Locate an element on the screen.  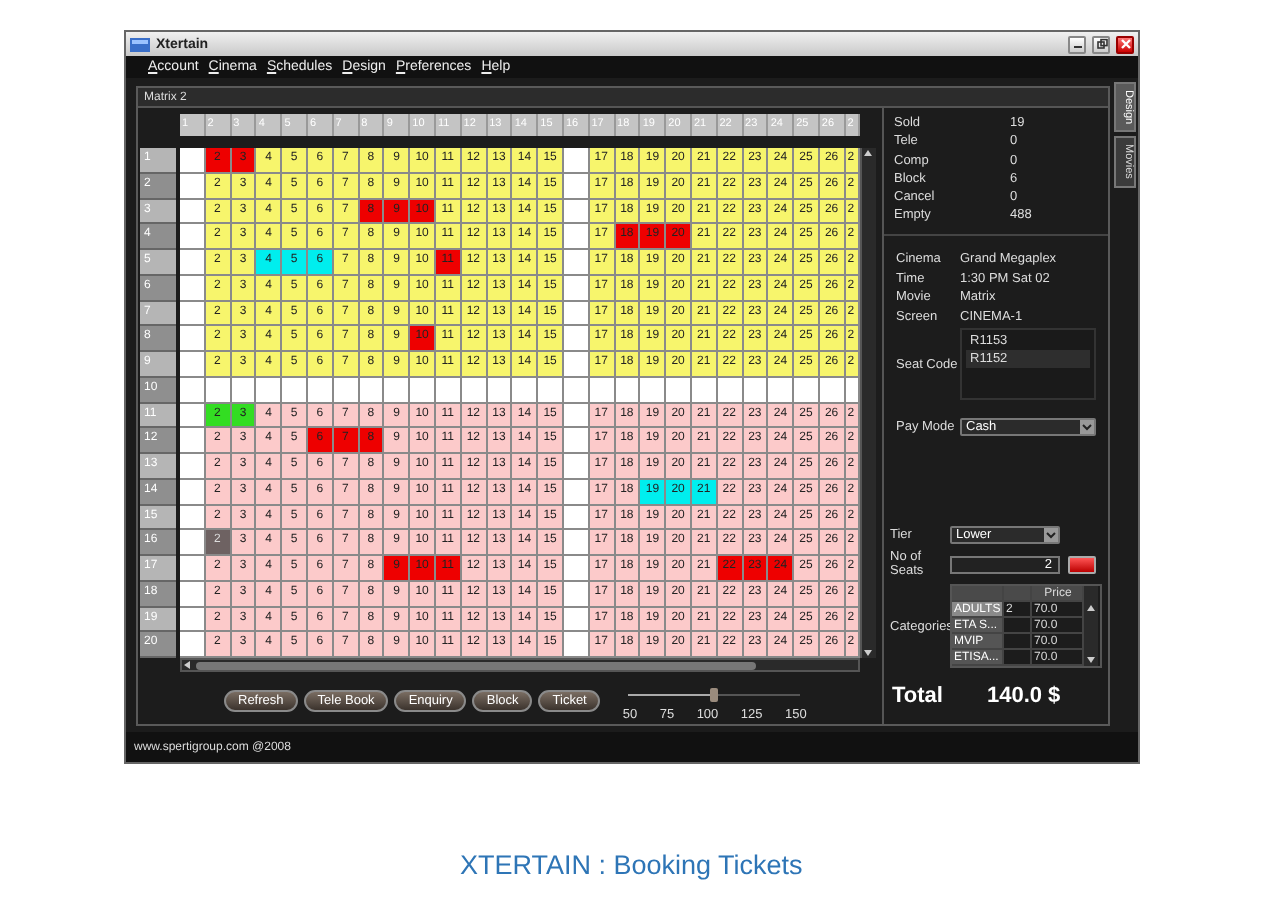
caption: XTERTAIN : Booking Tickets is located at coordinates (631, 865).